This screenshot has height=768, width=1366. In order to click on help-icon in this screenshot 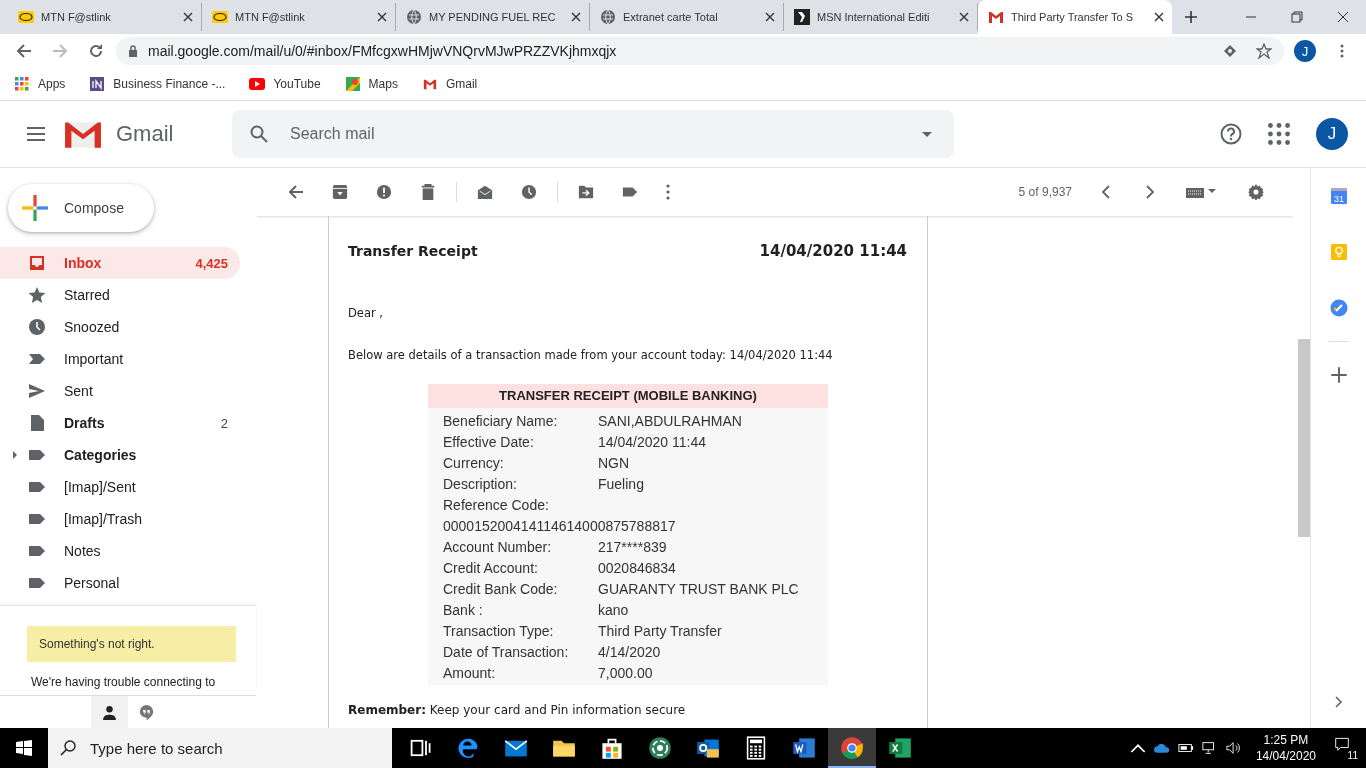, I will do `click(1231, 134)`.